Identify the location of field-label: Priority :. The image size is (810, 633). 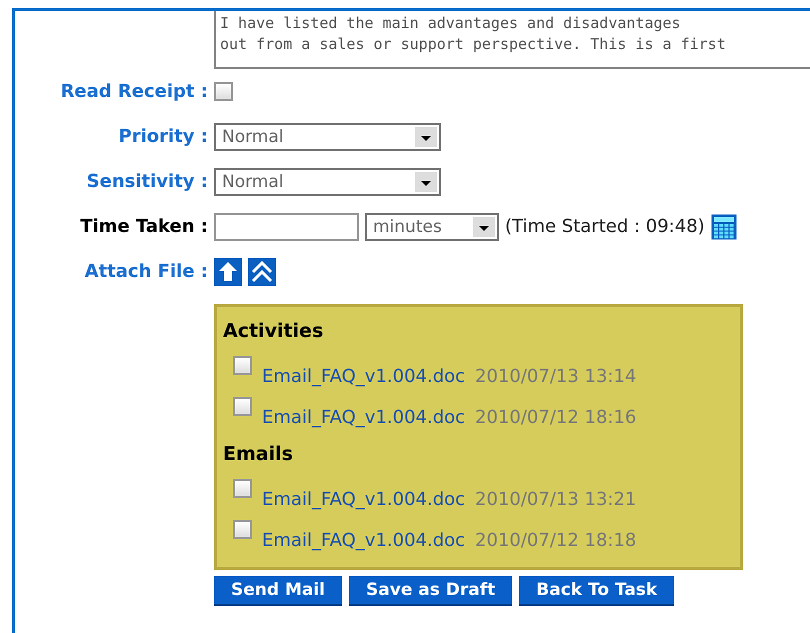
(163, 137).